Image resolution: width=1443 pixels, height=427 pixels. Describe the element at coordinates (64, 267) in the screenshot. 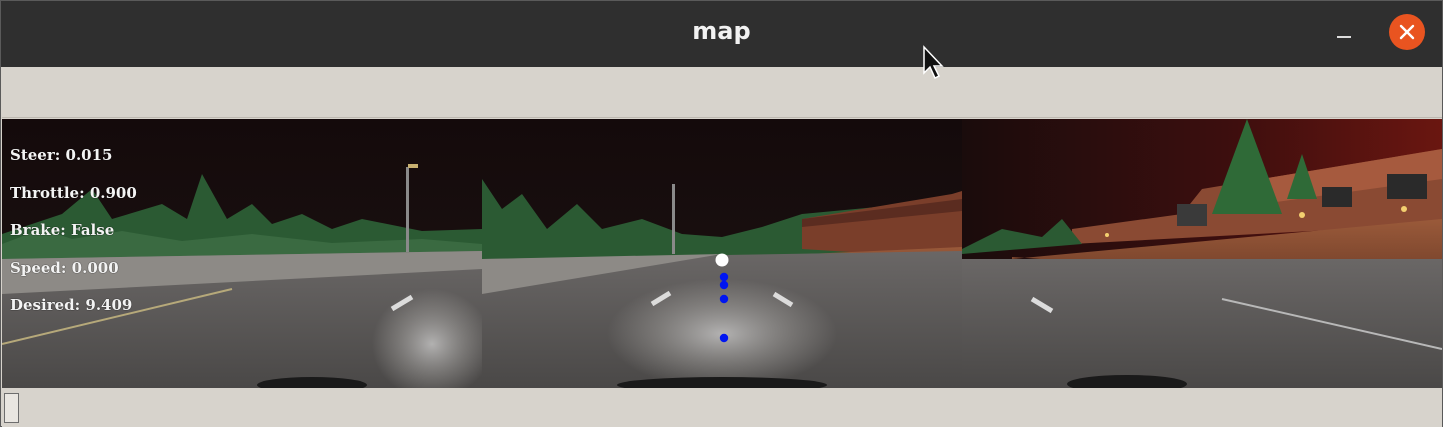

I see `speed-readout: Speed: 0.000` at that location.